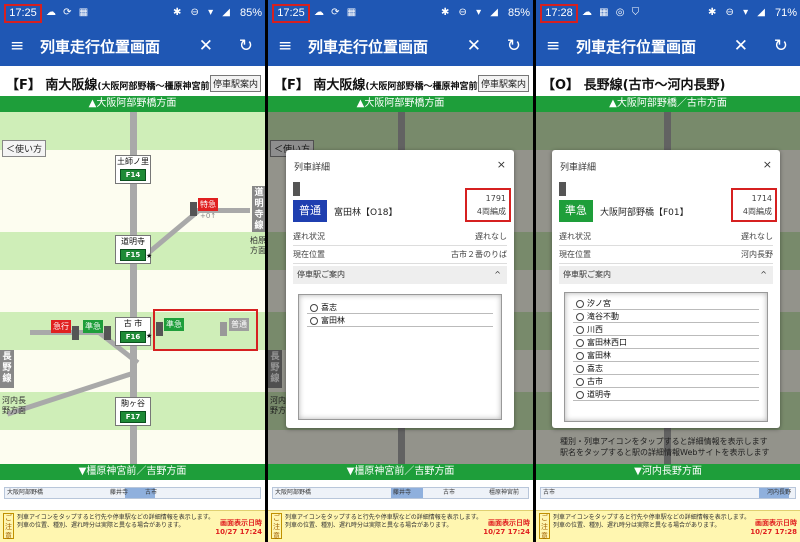 This screenshot has width=800, height=542. Describe the element at coordinates (133, 337) in the screenshot. I see `station-code: F16` at that location.